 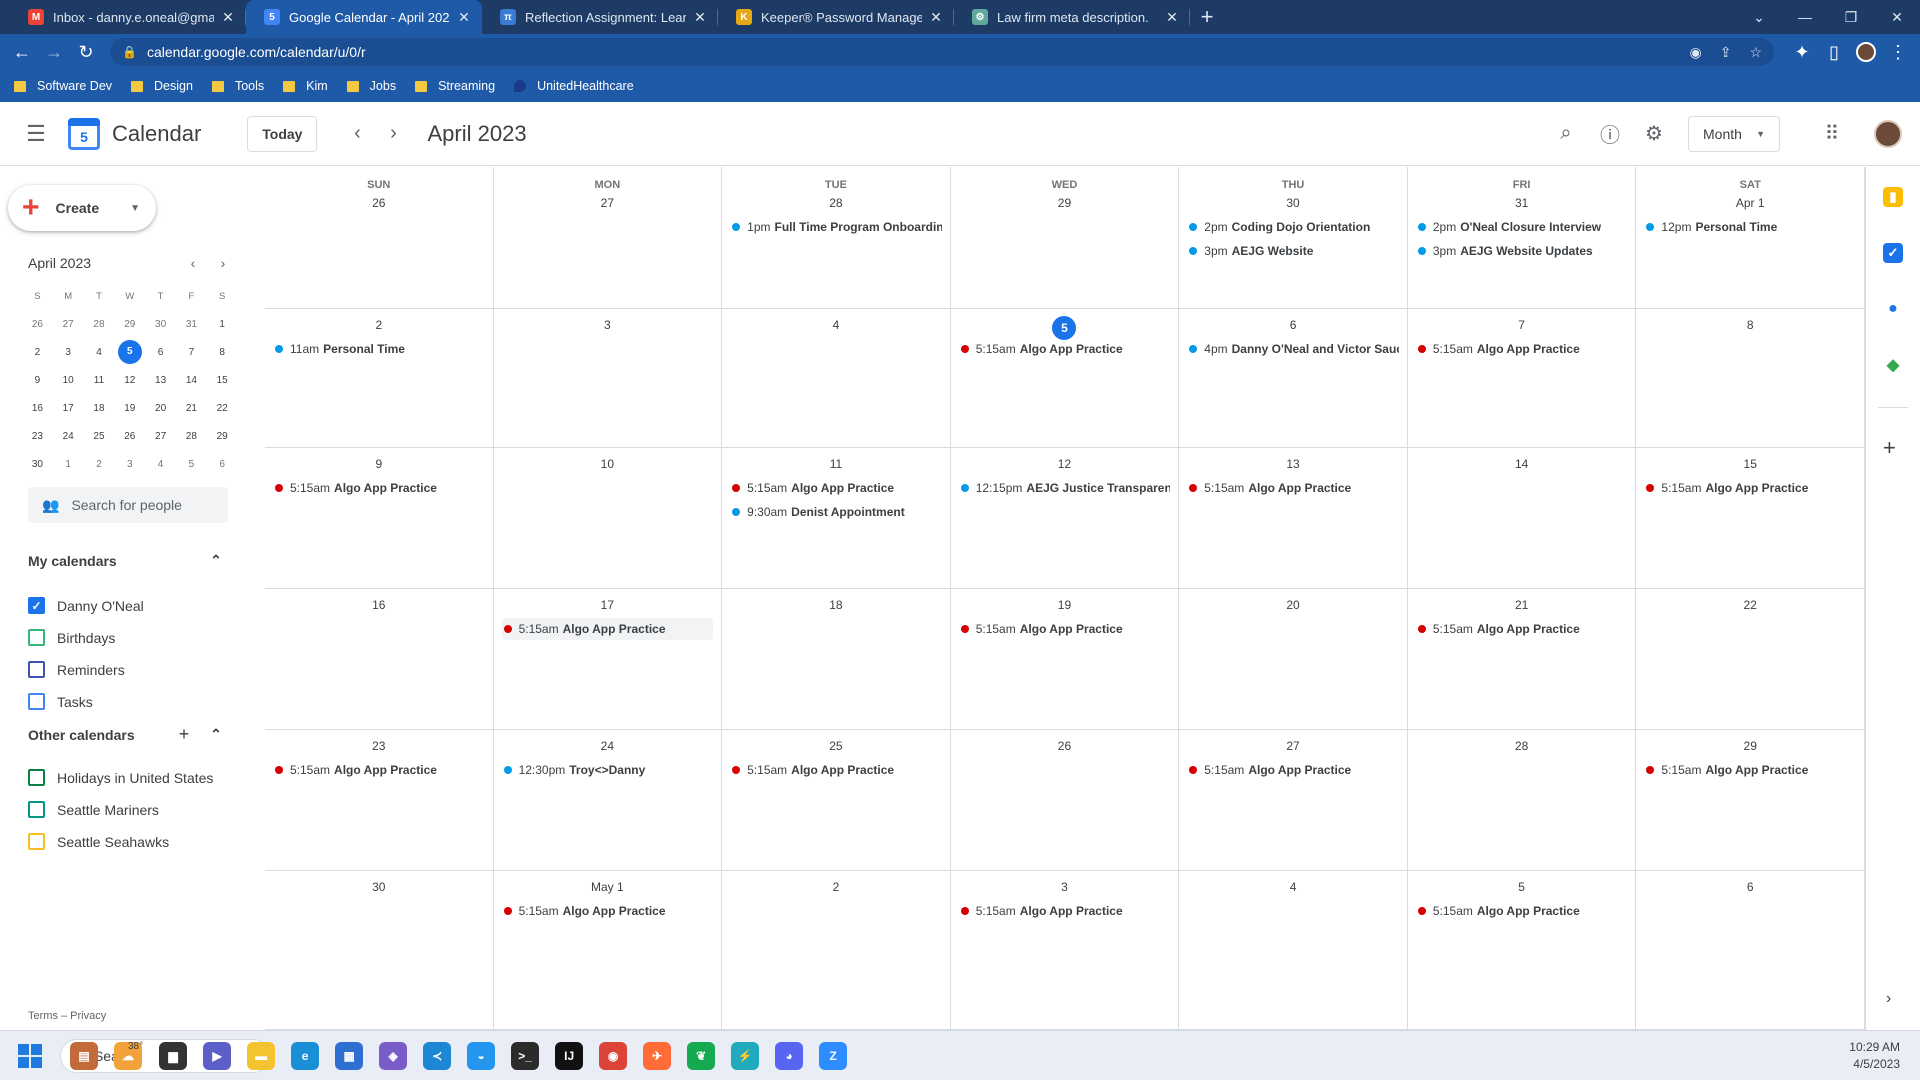 What do you see at coordinates (63, 86) in the screenshot?
I see `bookmark-item: Software Dev` at bounding box center [63, 86].